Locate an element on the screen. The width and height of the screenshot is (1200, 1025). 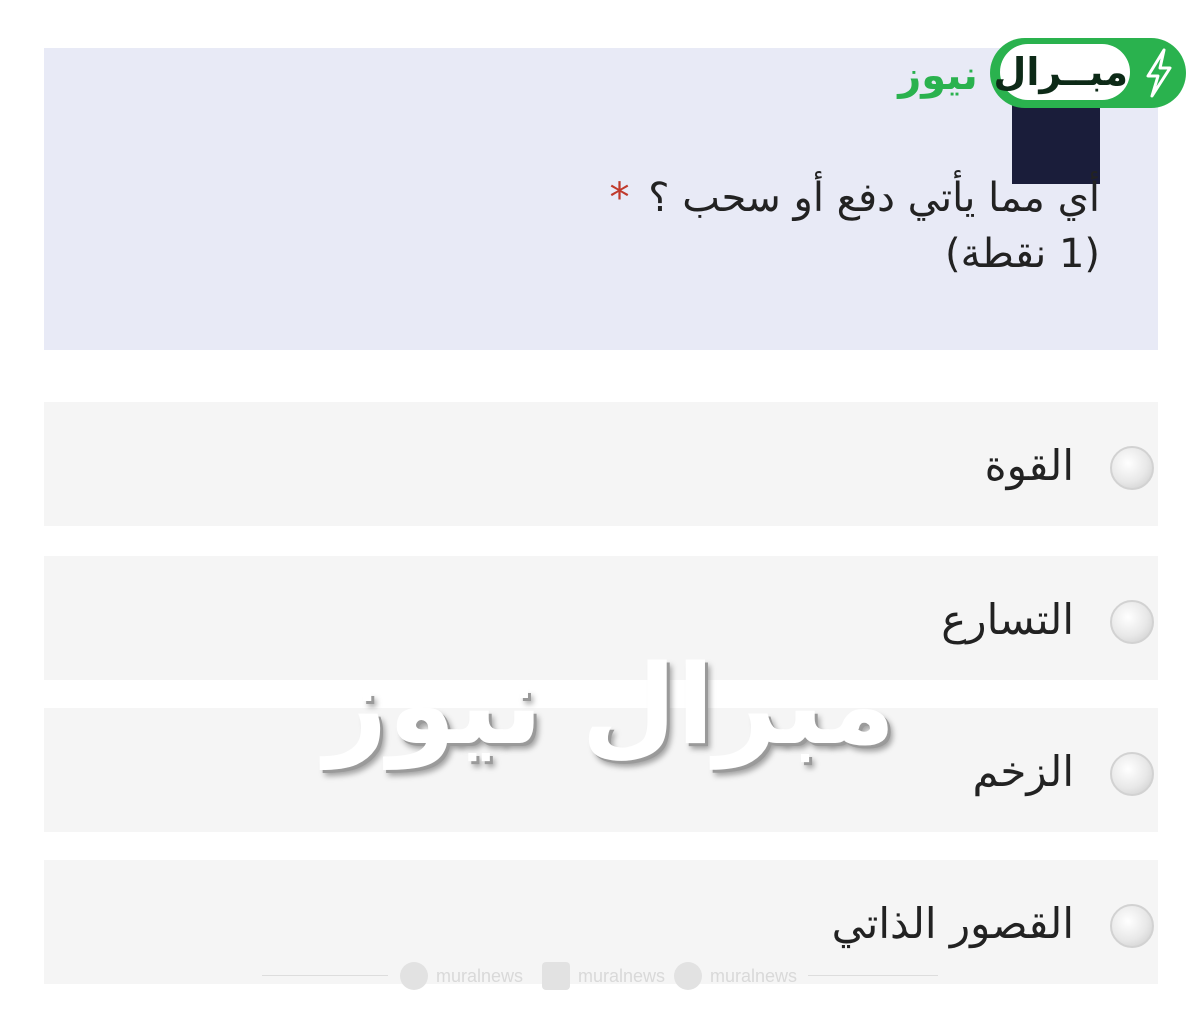
option-label: القوة is located at coordinates (1029, 465).